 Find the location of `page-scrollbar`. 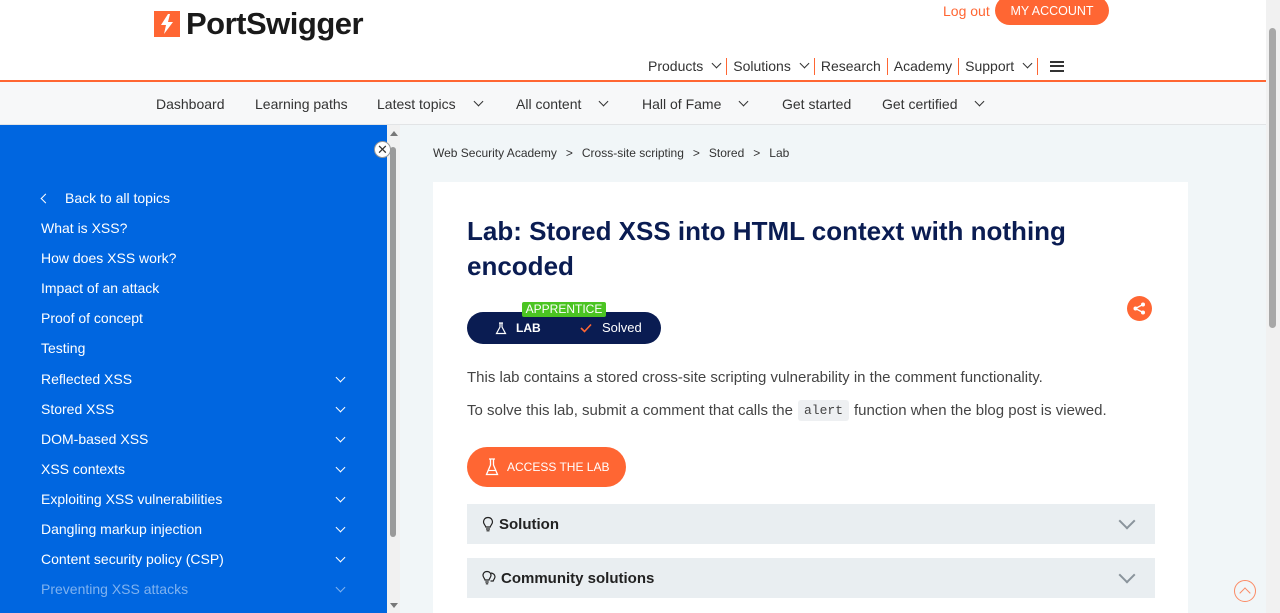

page-scrollbar is located at coordinates (1273, 306).